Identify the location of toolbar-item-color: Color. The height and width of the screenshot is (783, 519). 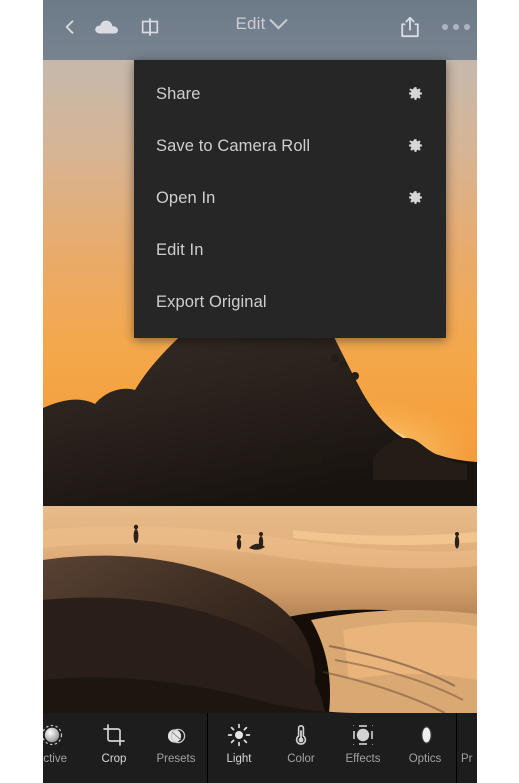
(301, 748).